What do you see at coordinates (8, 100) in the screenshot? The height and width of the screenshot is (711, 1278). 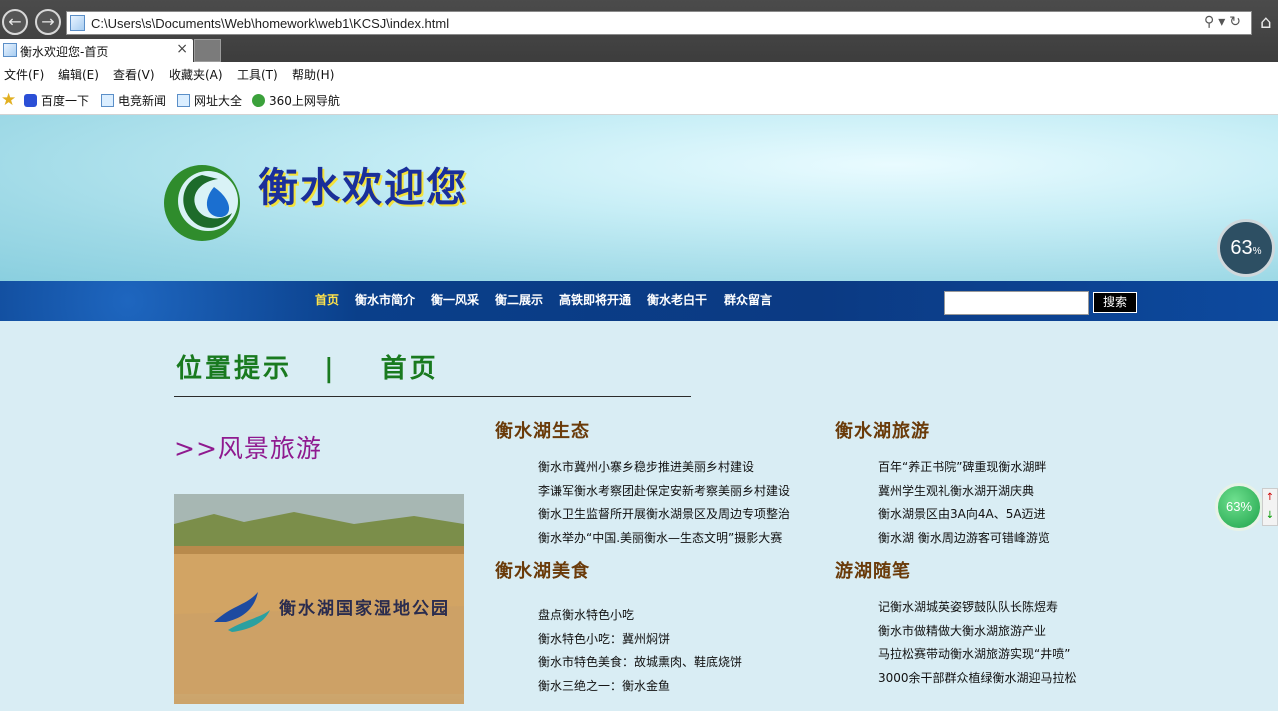 I see `favorites-star-icon: ★` at bounding box center [8, 100].